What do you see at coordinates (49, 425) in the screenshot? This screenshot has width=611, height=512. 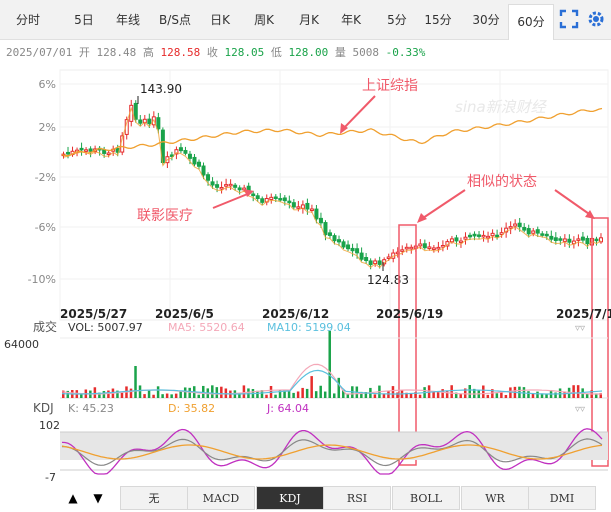 I see `kdj-axis-top: 102` at bounding box center [49, 425].